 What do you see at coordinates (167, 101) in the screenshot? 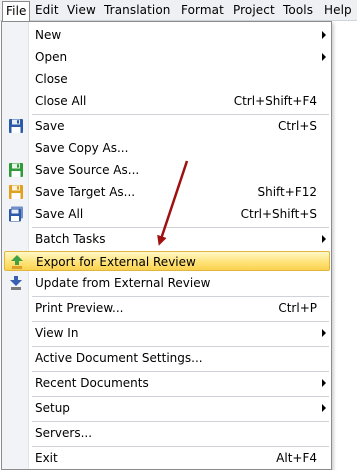
I see `menu-item-close-all: Close All Ctrl+Shift+F4` at bounding box center [167, 101].